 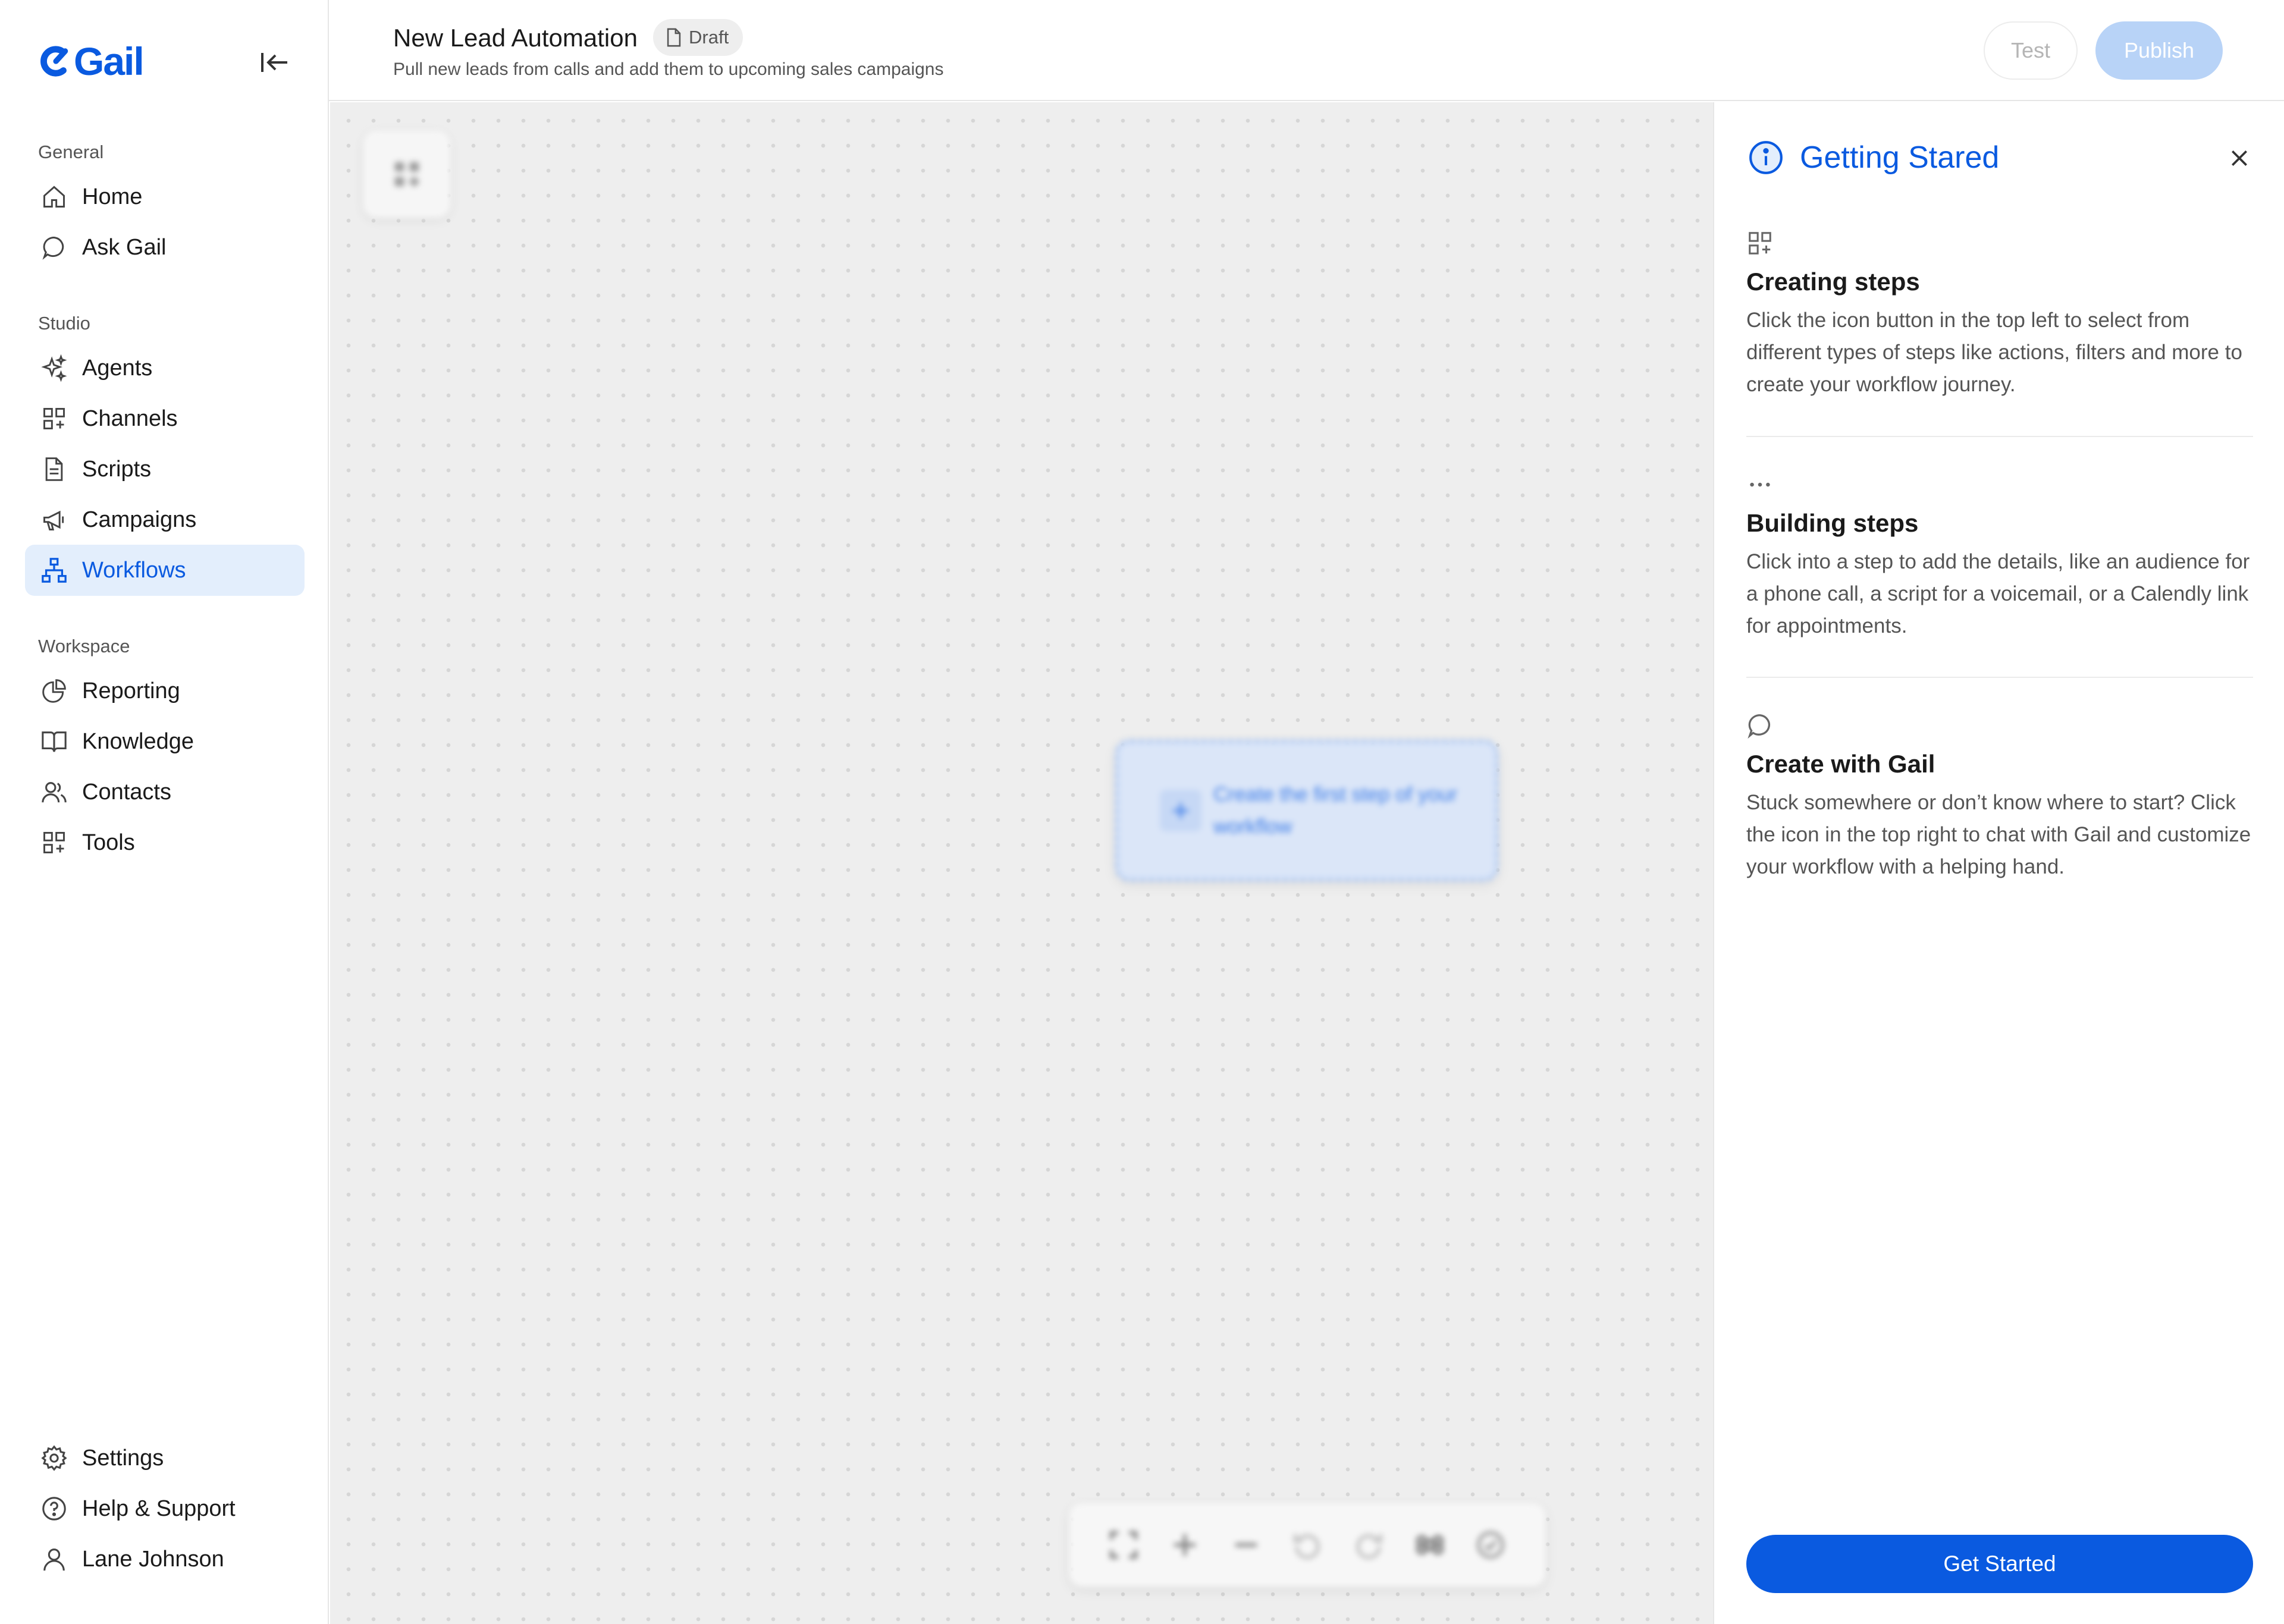 I want to click on sidebar-item-label: Reporting, so click(x=131, y=690).